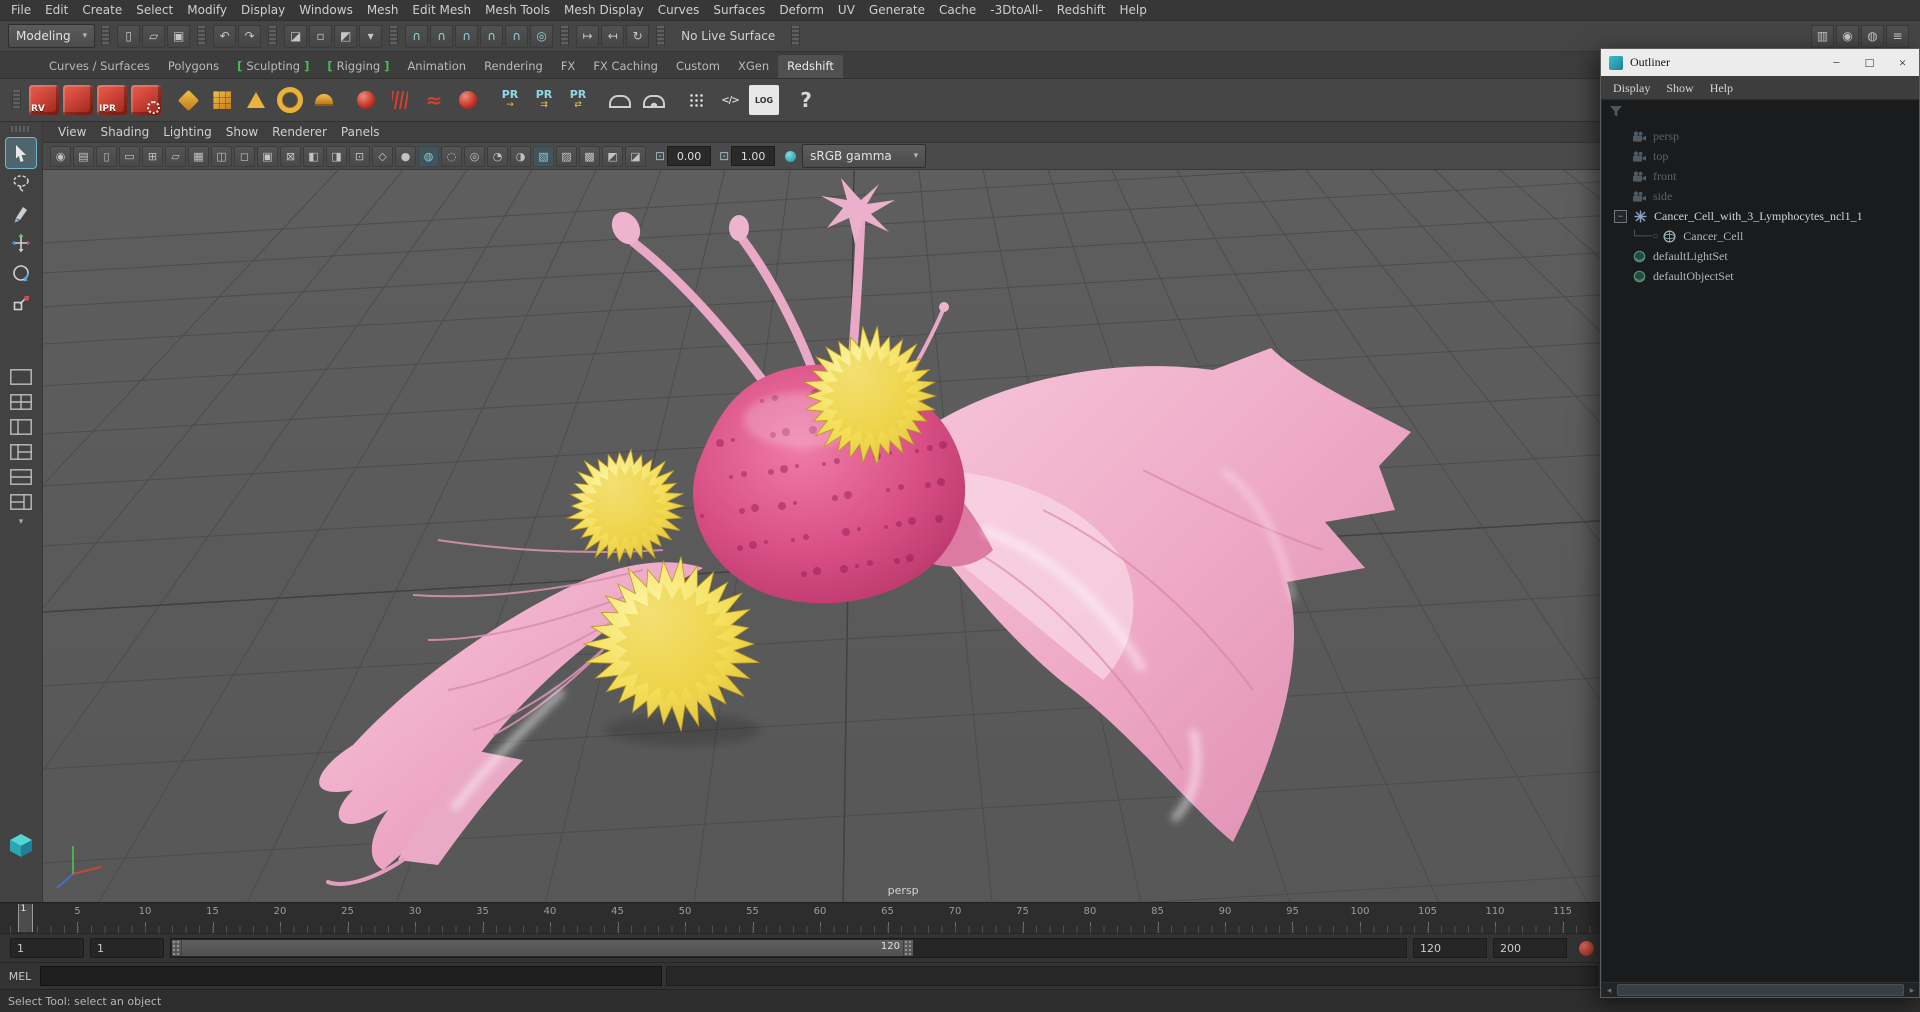  What do you see at coordinates (739, 10) in the screenshot?
I see `menu-surfaces: Surfaces` at bounding box center [739, 10].